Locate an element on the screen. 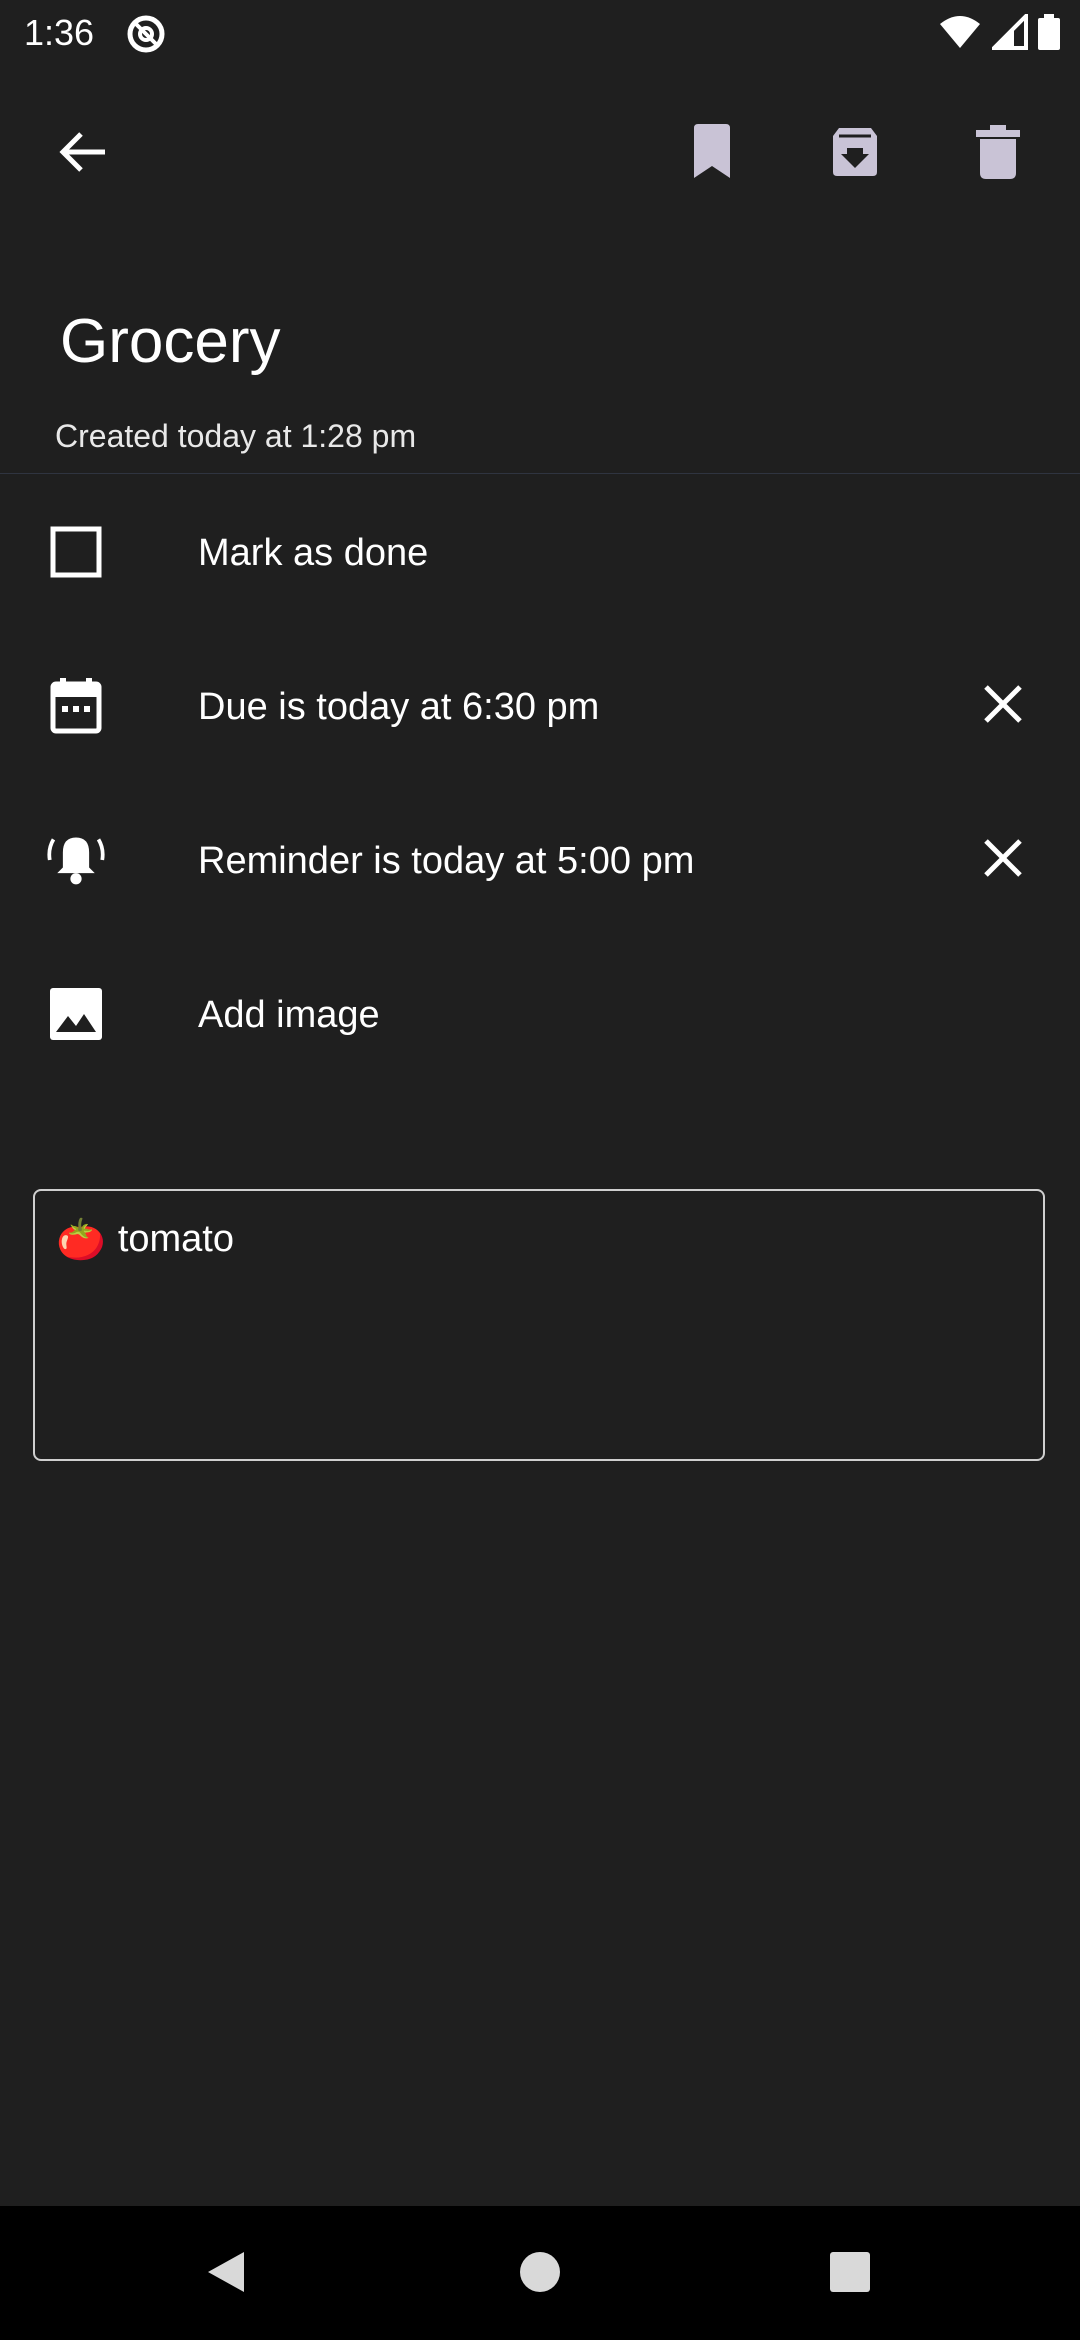 This screenshot has height=2340, width=1080. checkbox-icon is located at coordinates (76, 552).